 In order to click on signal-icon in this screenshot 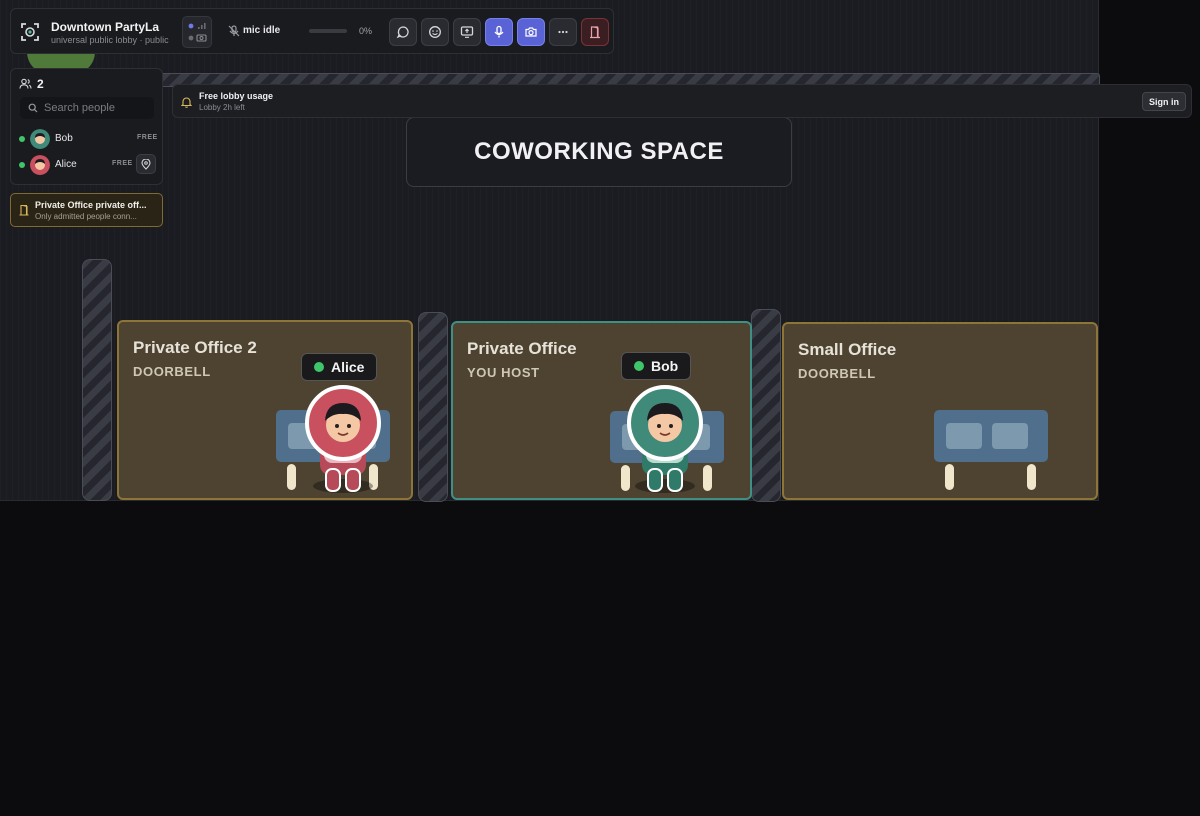, I will do `click(197, 32)`.